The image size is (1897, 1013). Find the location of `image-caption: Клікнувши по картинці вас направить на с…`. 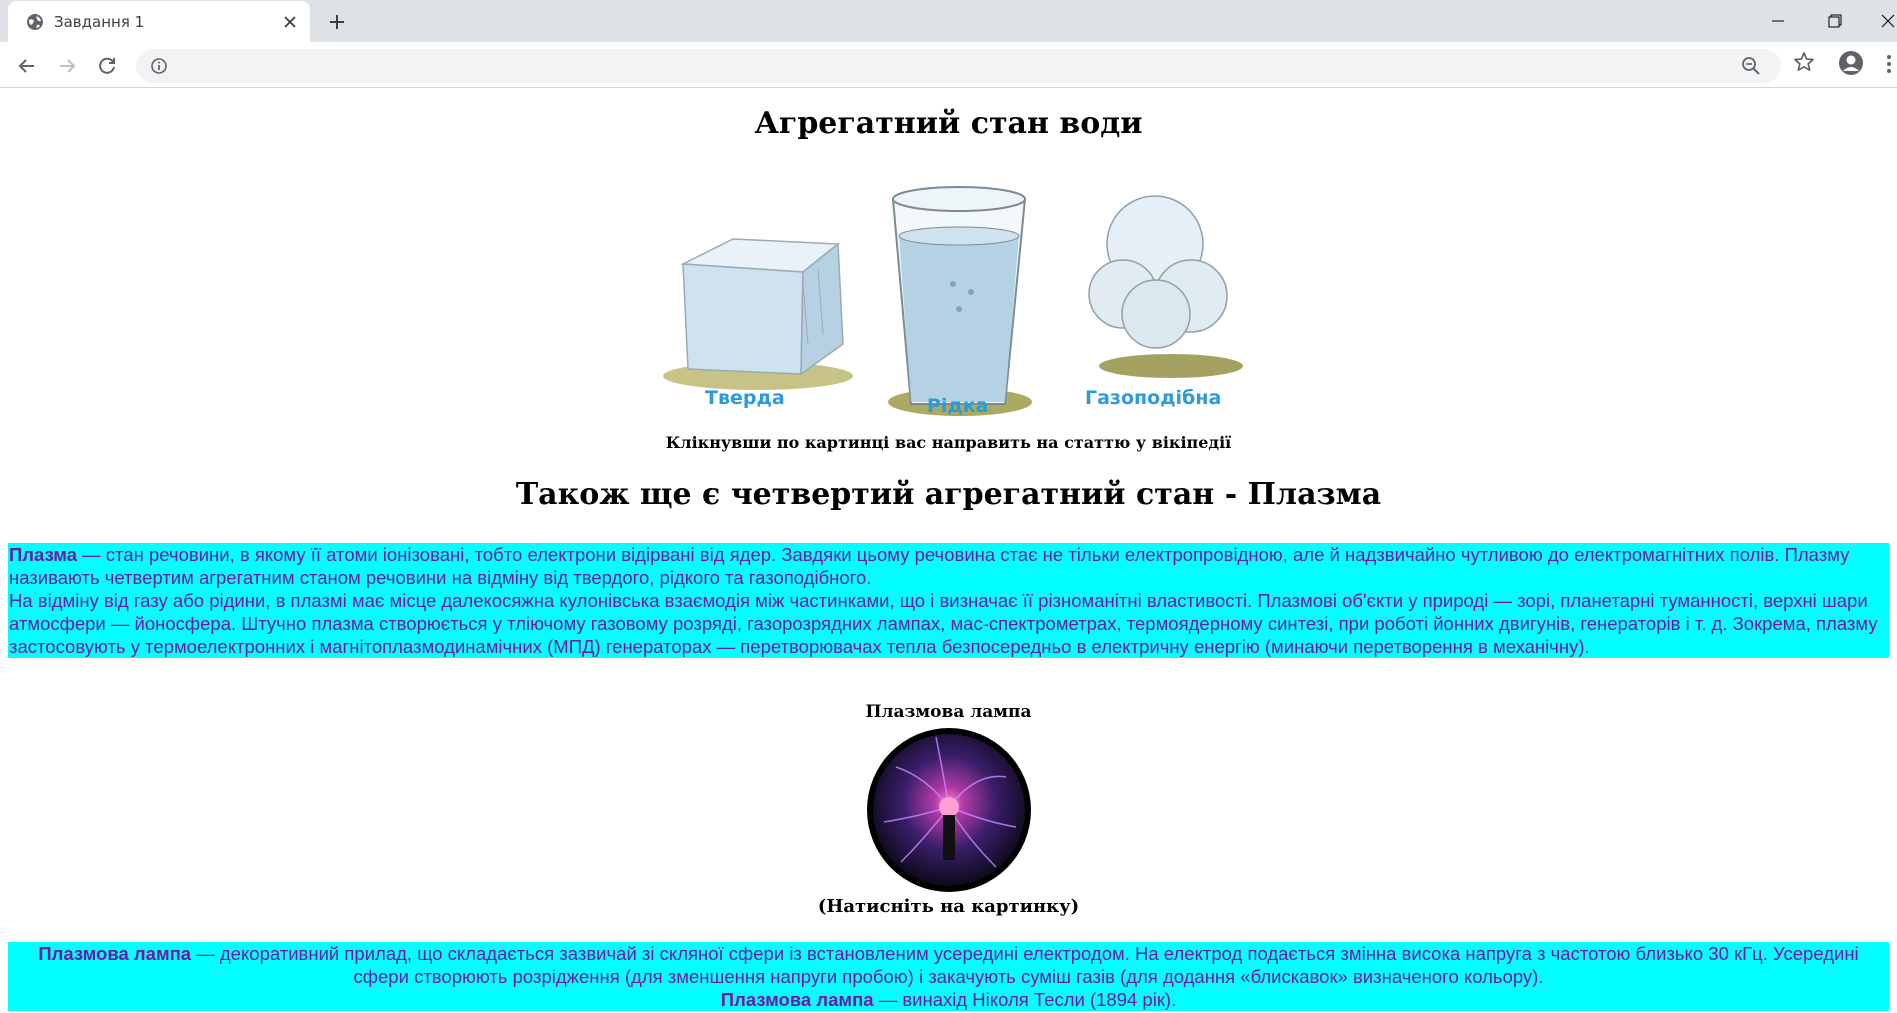

image-caption: Клікнувши по картинці вас направить на с… is located at coordinates (948, 442).